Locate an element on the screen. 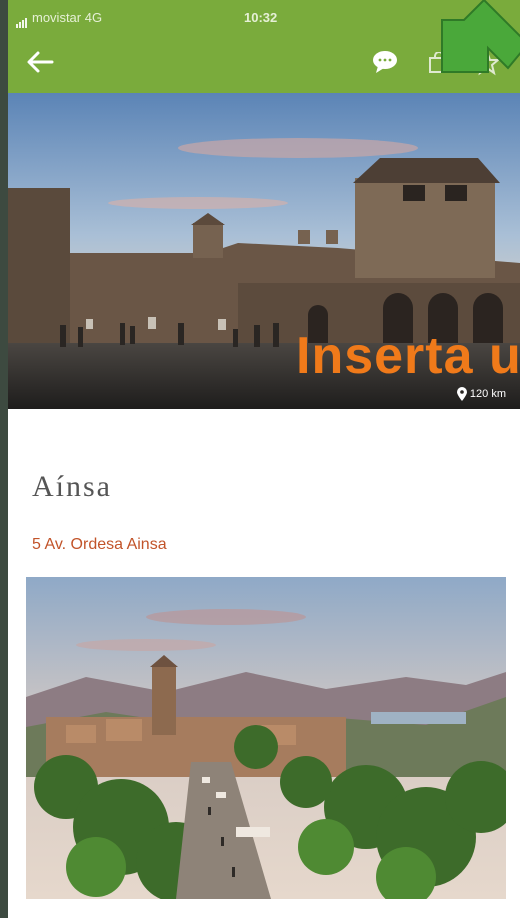  place-title: Aínsa is located at coordinates (72, 486).